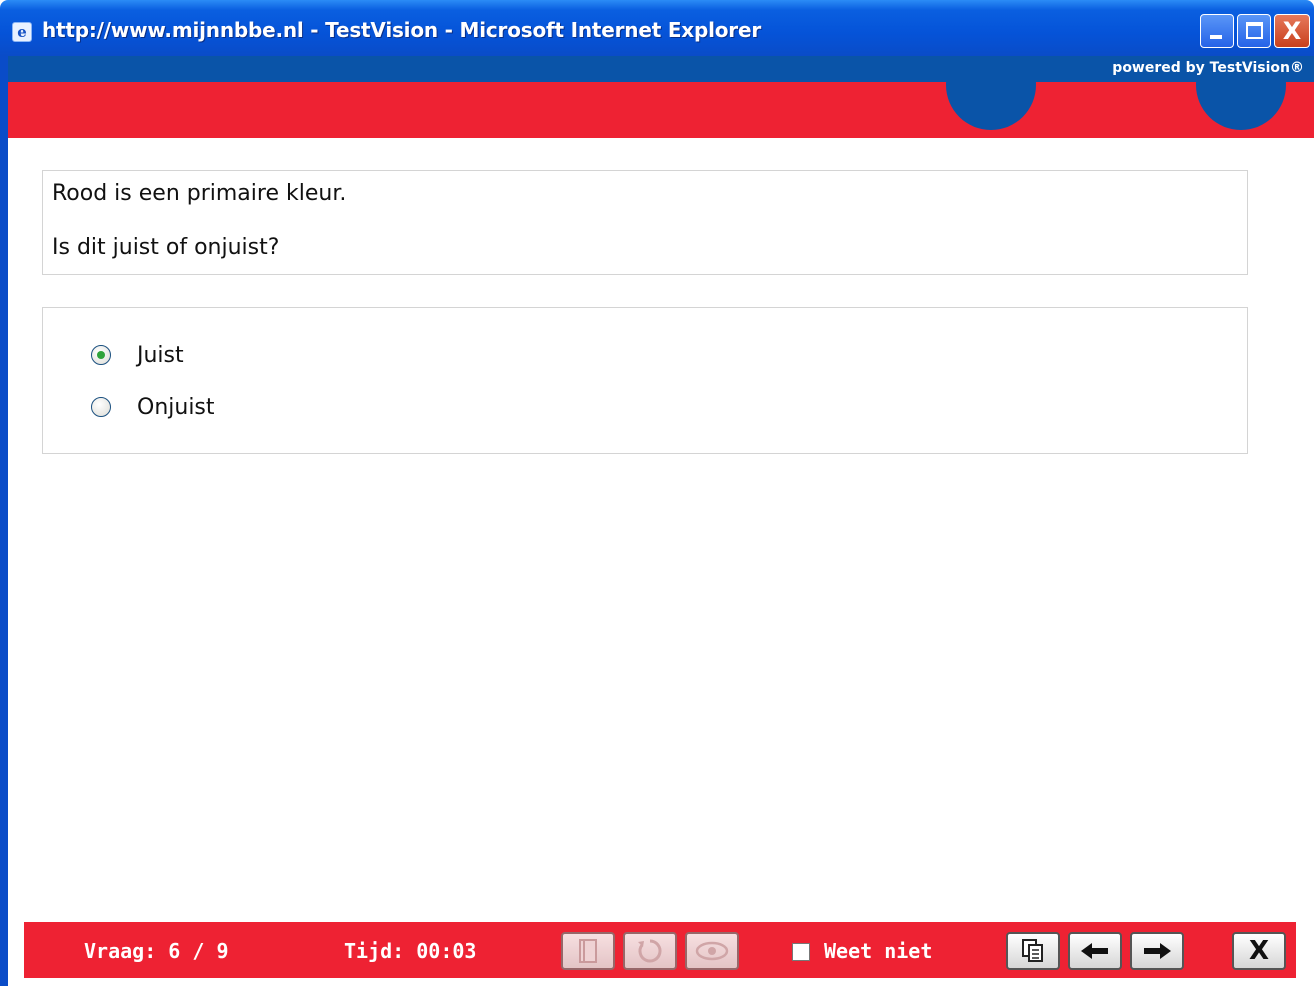 Image resolution: width=1314 pixels, height=986 pixels. I want to click on question-statement: Rood is een primaire kleur., so click(199, 193).